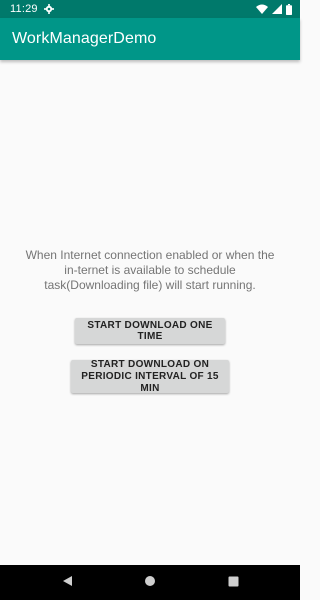  I want to click on battery-icon, so click(289, 9).